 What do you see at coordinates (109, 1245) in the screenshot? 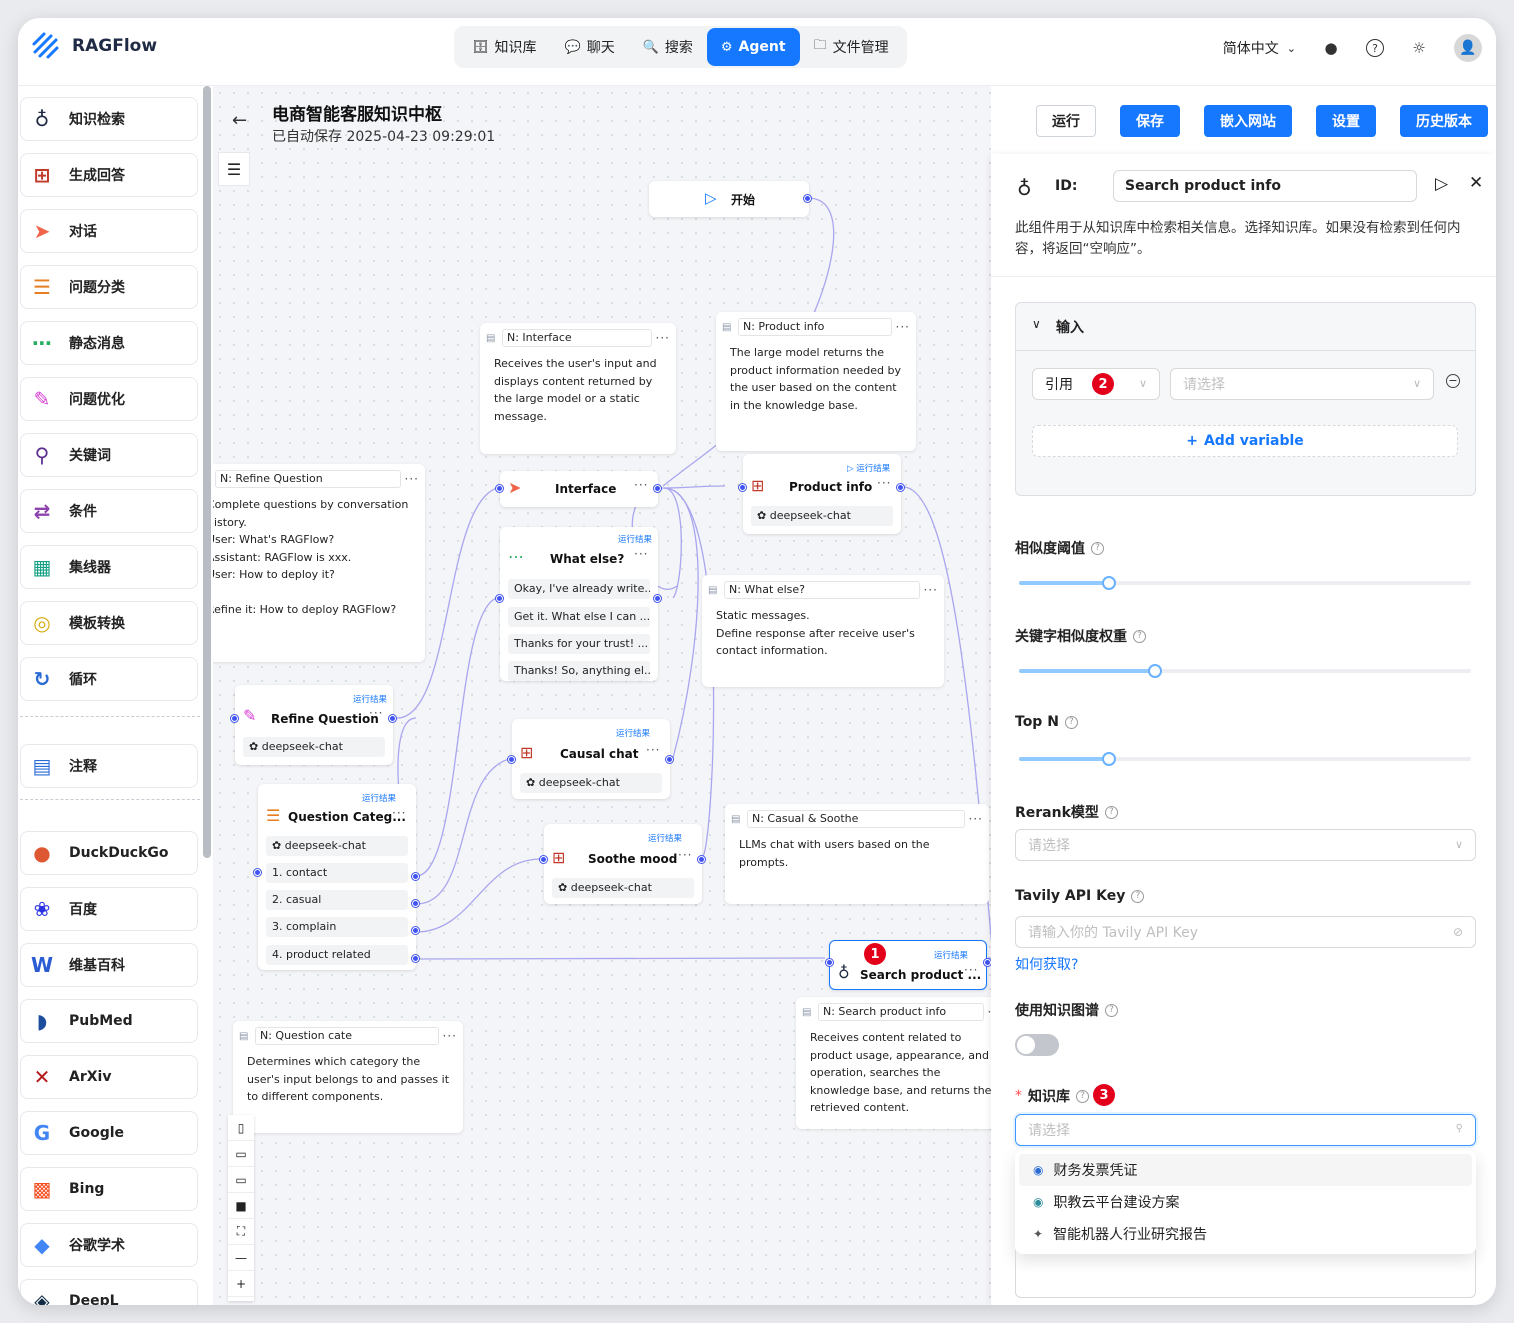
I see `sidebar-item-tools-7: ◆ 谷歌学术` at bounding box center [109, 1245].